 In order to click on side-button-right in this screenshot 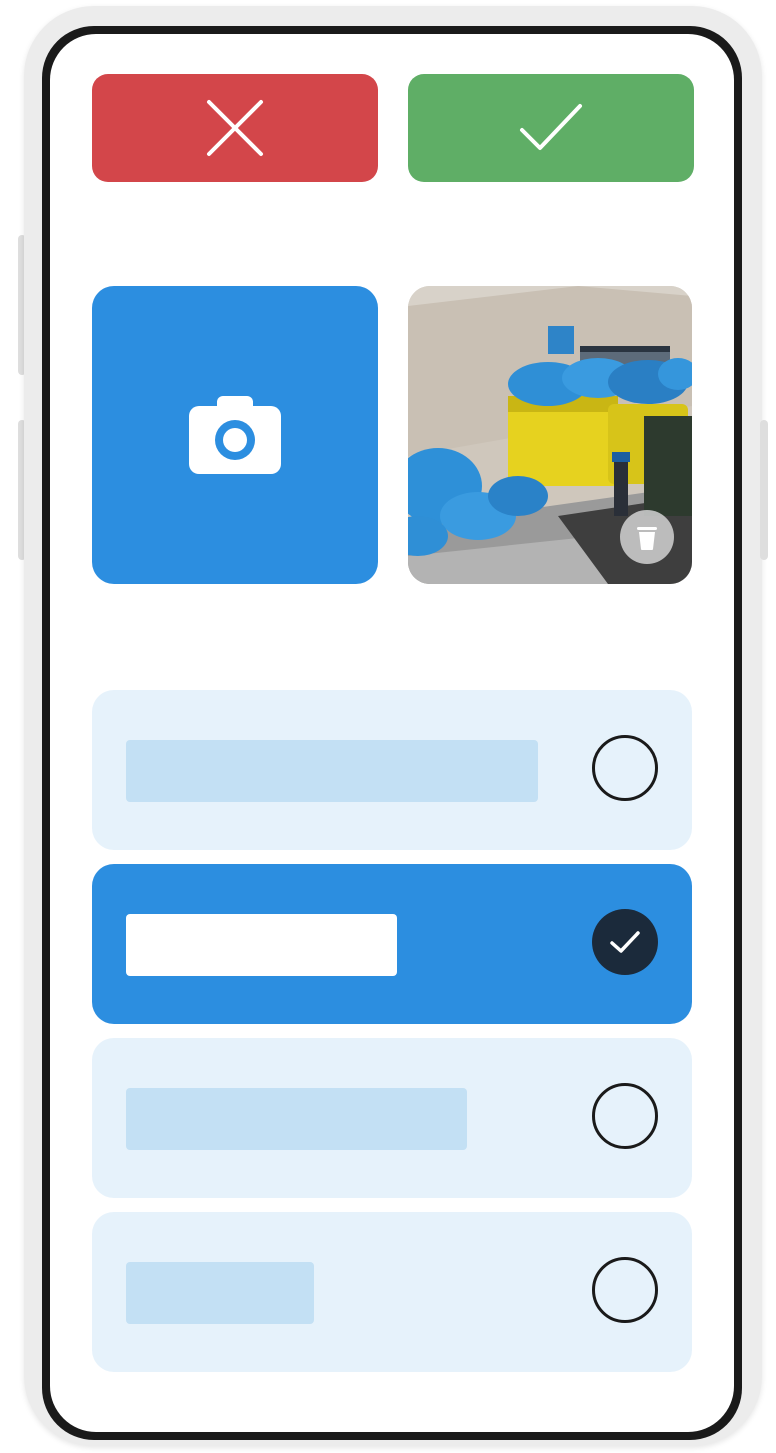, I will do `click(764, 490)`.